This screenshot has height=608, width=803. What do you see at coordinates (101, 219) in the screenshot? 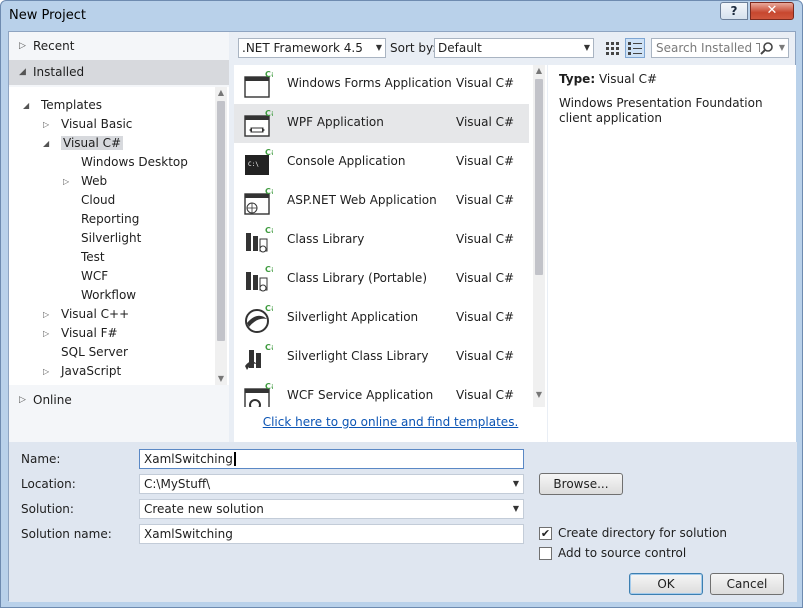
I see `tree-item: Reporting` at bounding box center [101, 219].